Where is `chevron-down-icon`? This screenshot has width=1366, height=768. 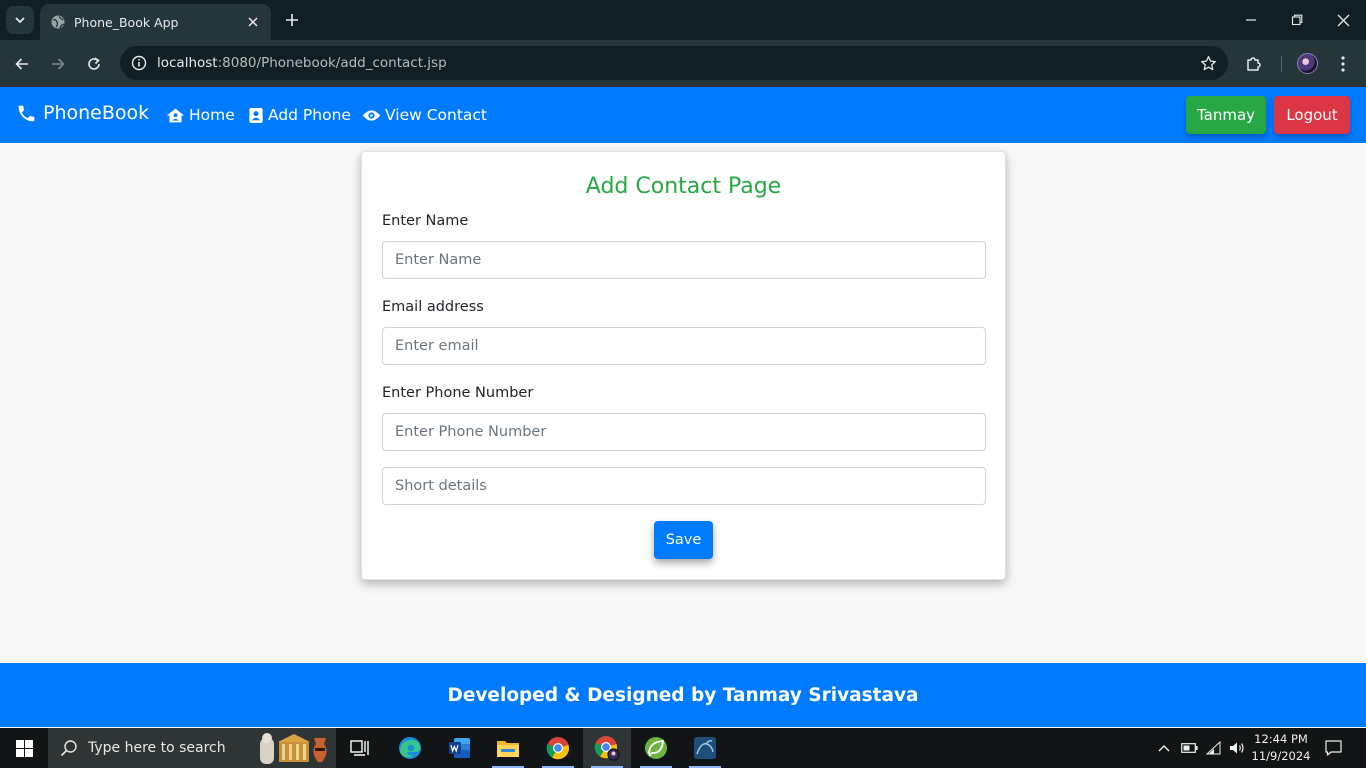
chevron-down-icon is located at coordinates (20, 20).